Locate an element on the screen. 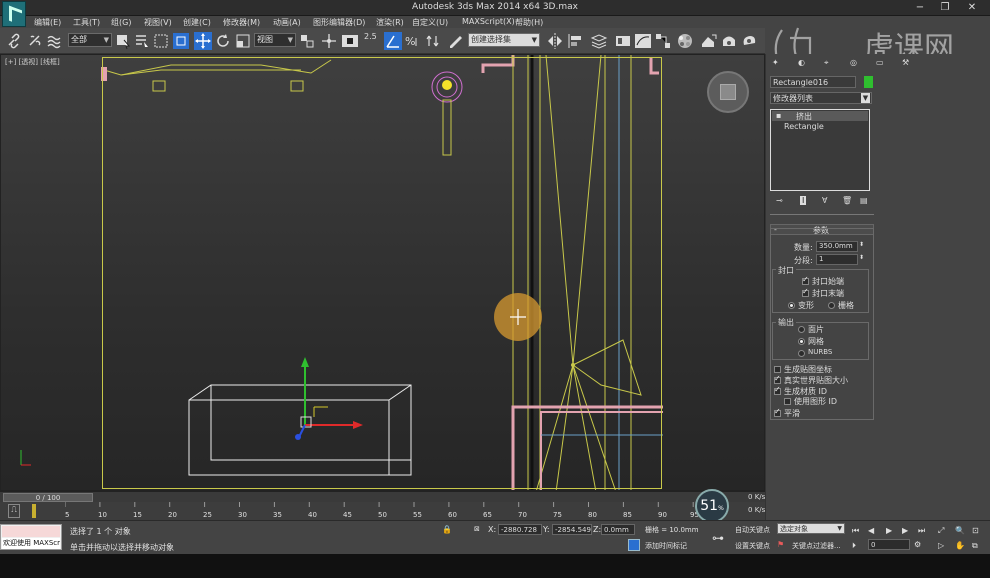 This screenshot has width=990, height=578. menu-create: 创建(C) is located at coordinates (197, 22).